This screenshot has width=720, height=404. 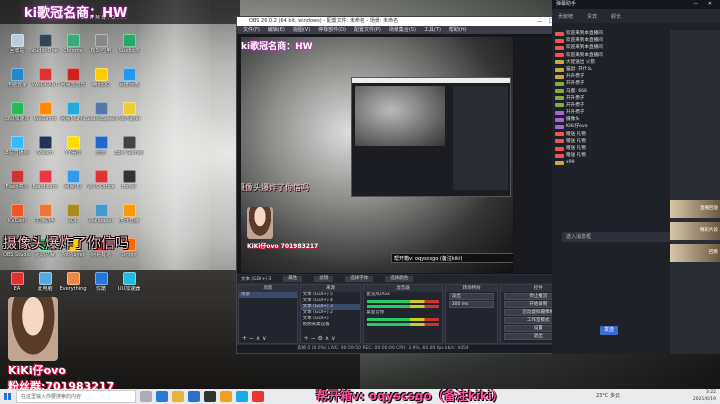 I want to click on store-icon, so click(x=194, y=396).